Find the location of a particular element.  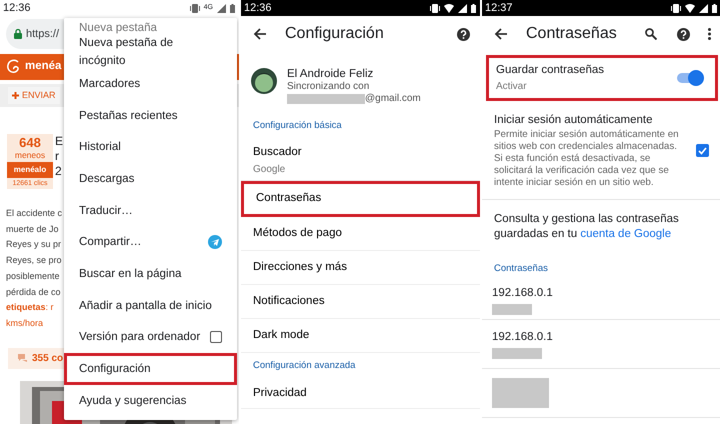

plus-icon is located at coordinates (15, 95).